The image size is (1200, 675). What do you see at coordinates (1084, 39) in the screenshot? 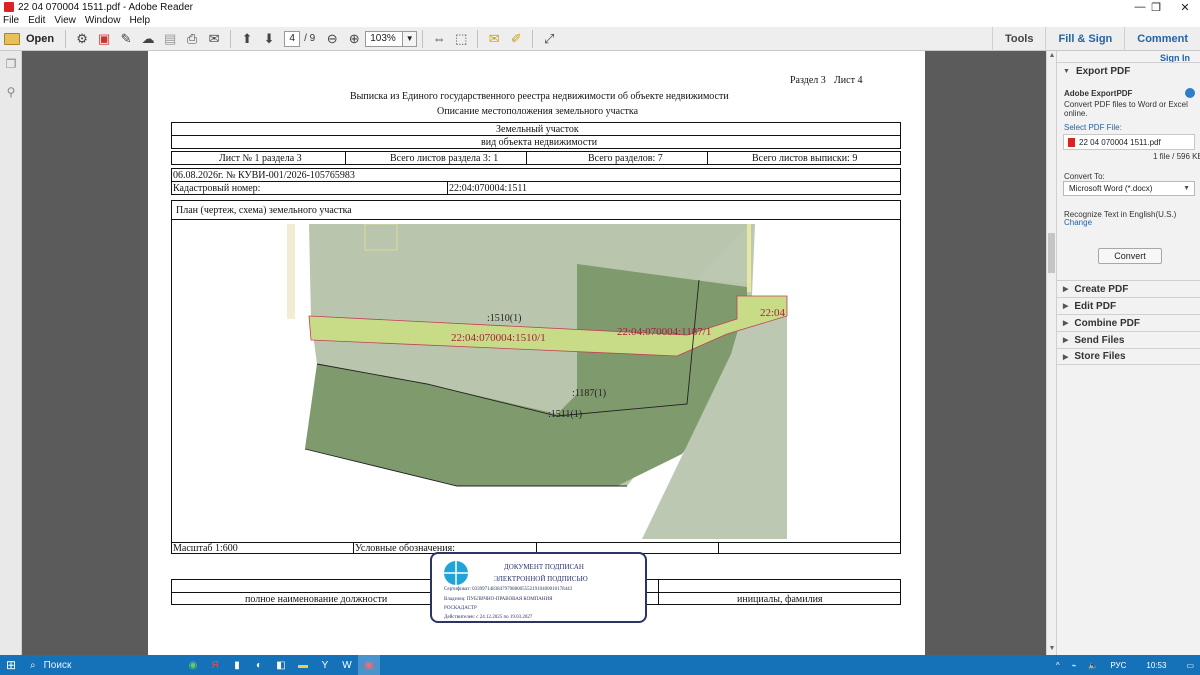
I see `tab-fill-sign: Fill & Sign` at bounding box center [1084, 39].